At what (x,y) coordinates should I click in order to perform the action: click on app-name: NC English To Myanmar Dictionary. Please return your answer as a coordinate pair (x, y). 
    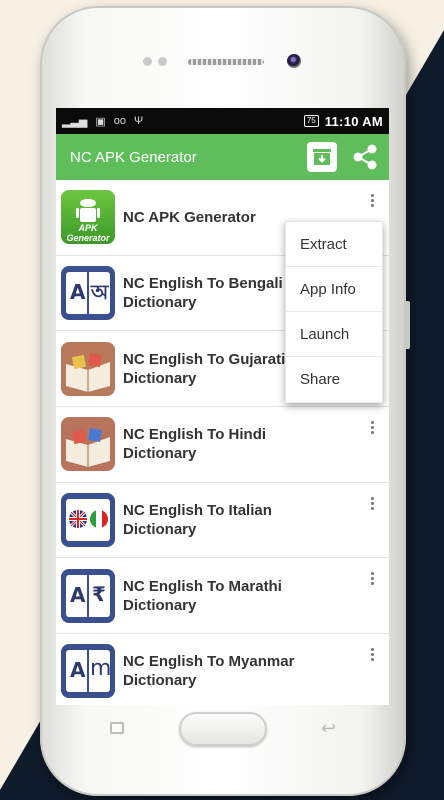
    Looking at the image, I should click on (209, 671).